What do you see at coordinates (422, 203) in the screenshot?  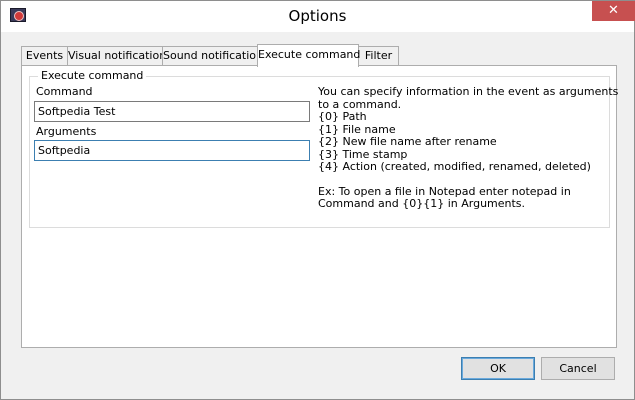 I see `example-line: Command and {0}{1} in Arguments.` at bounding box center [422, 203].